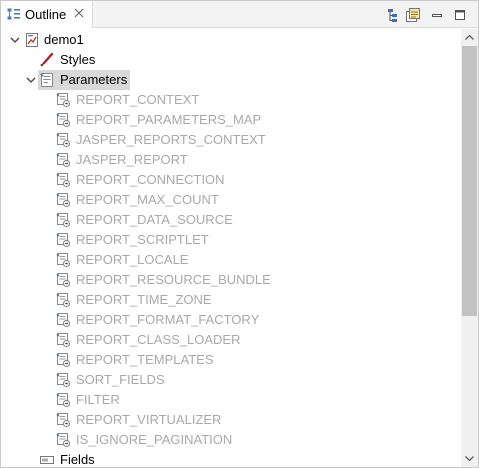 The width and height of the screenshot is (479, 468). I want to click on styles-brush-icon, so click(47, 59).